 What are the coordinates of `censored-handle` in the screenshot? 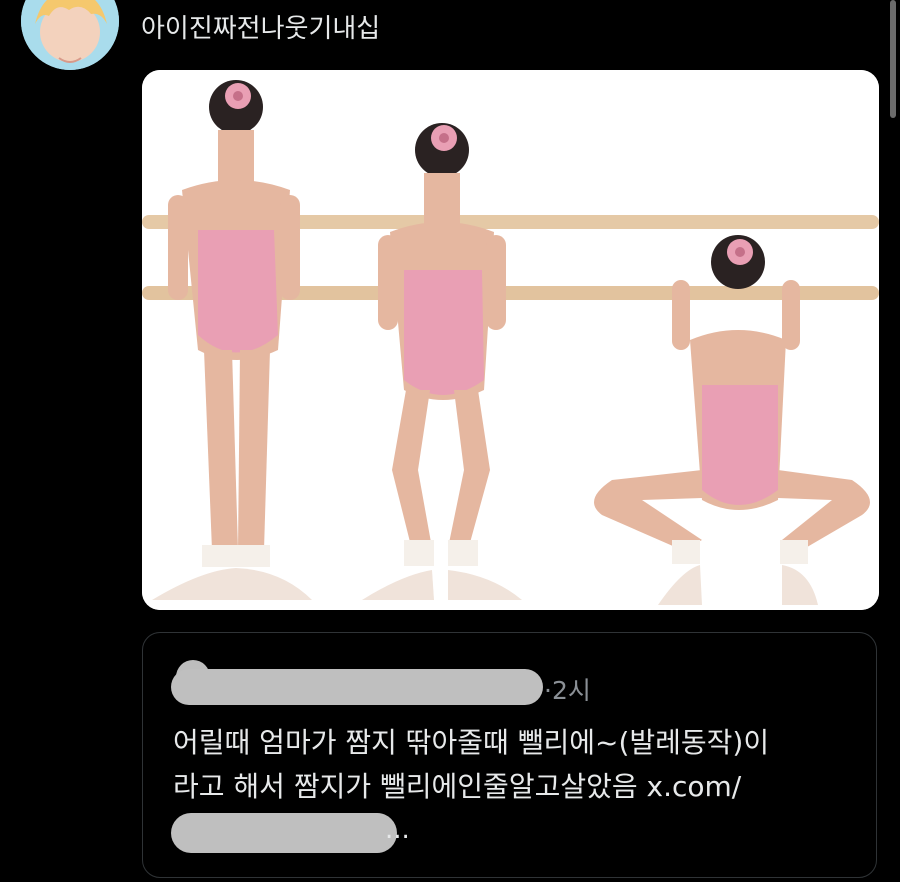 It's located at (357, 687).